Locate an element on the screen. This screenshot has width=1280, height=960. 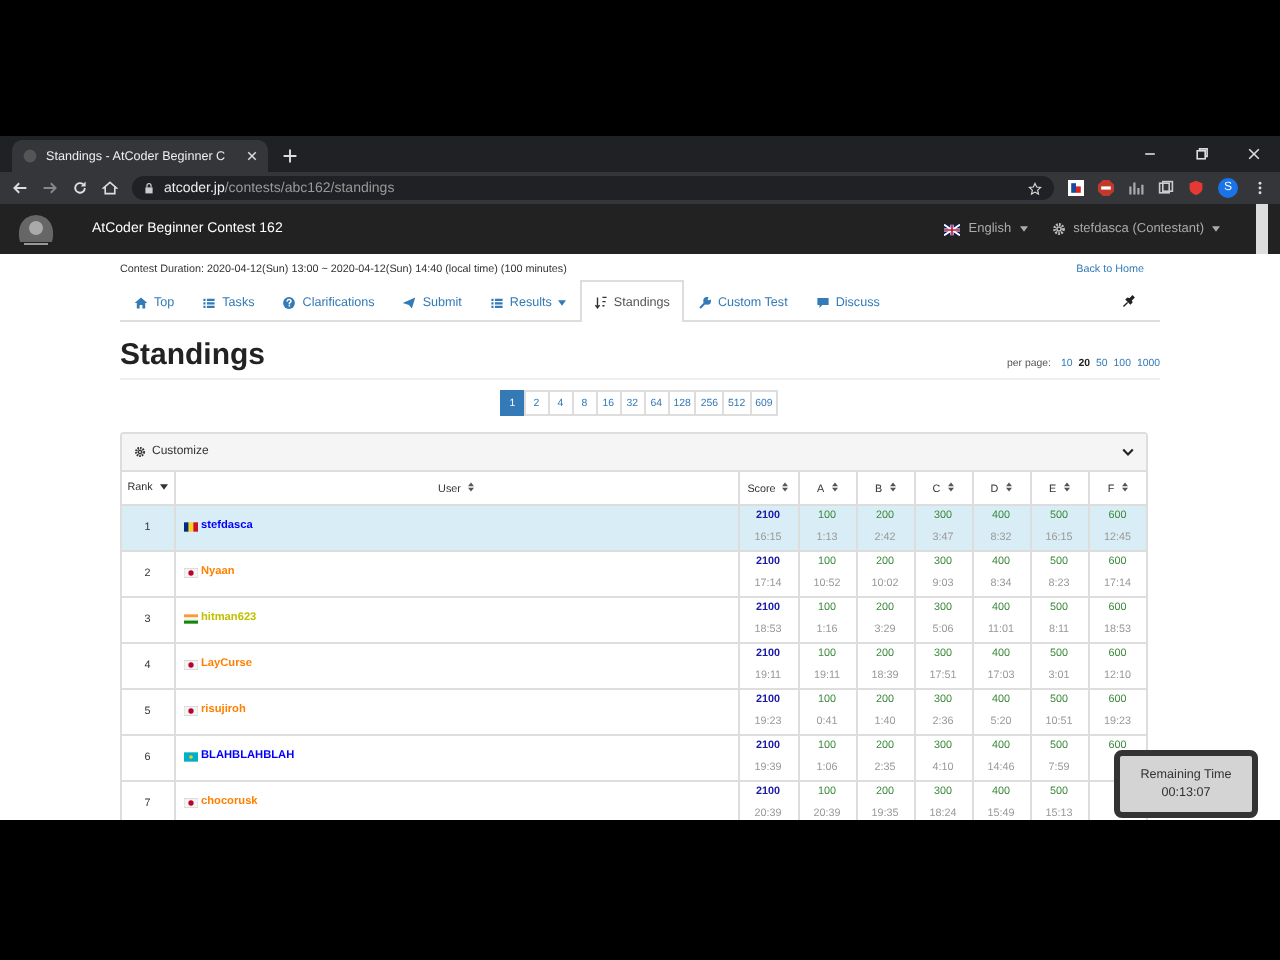
bar-chart-icon is located at coordinates (1136, 188).